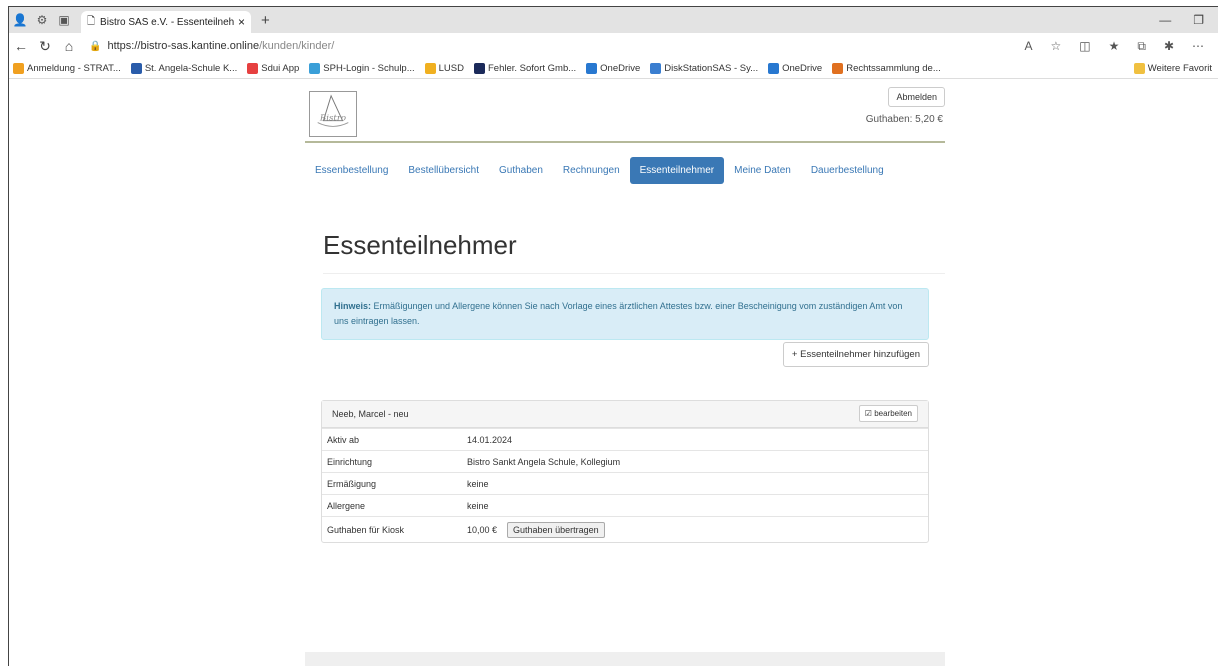 The image size is (1218, 666). I want to click on folder-icon, so click(1139, 68).